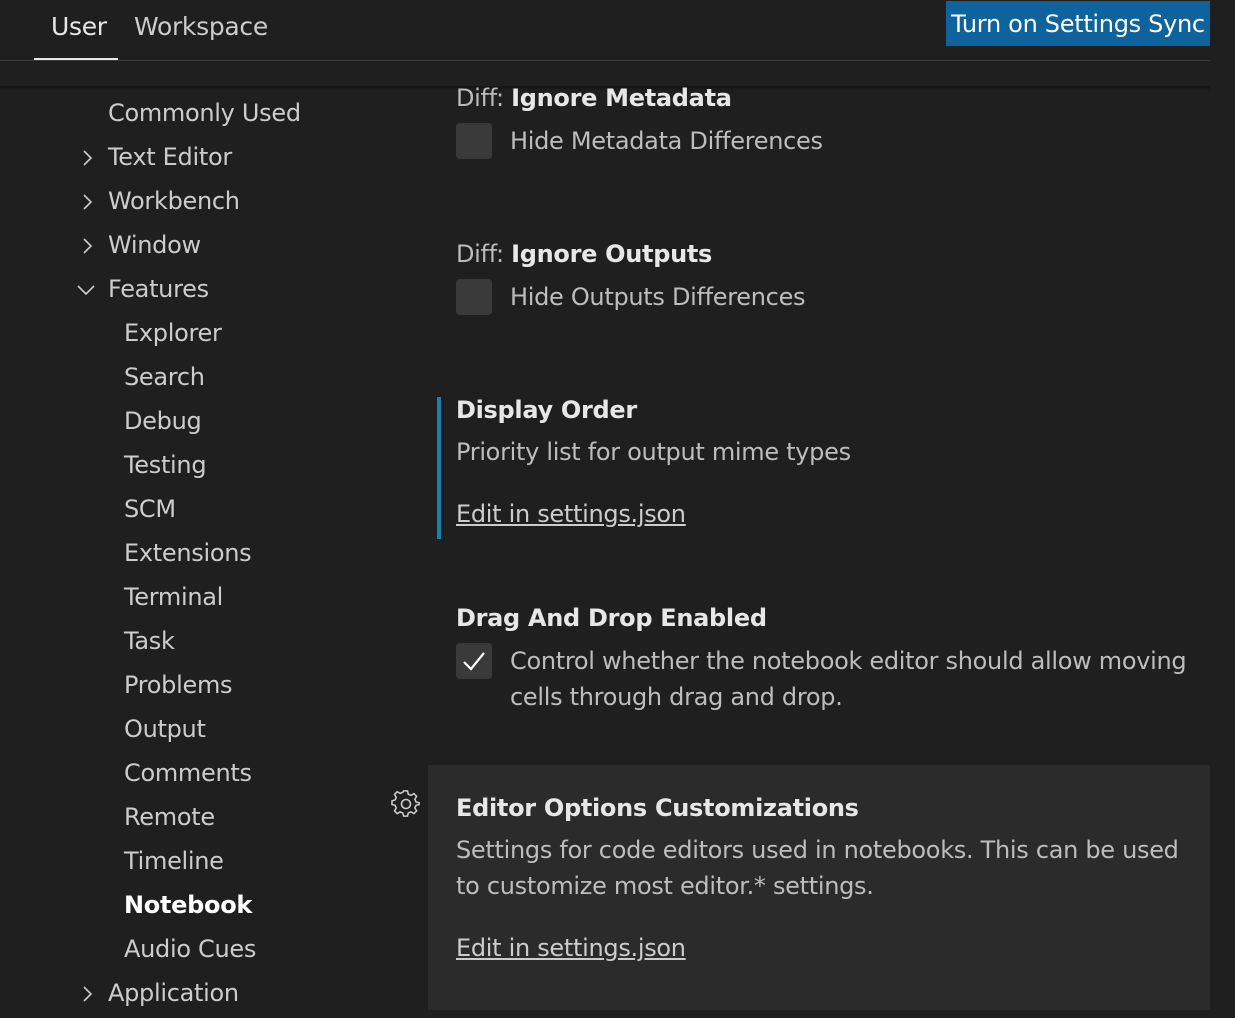 The width and height of the screenshot is (1235, 1018). Describe the element at coordinates (173, 597) in the screenshot. I see `toc-item-terminal: Terminal` at that location.